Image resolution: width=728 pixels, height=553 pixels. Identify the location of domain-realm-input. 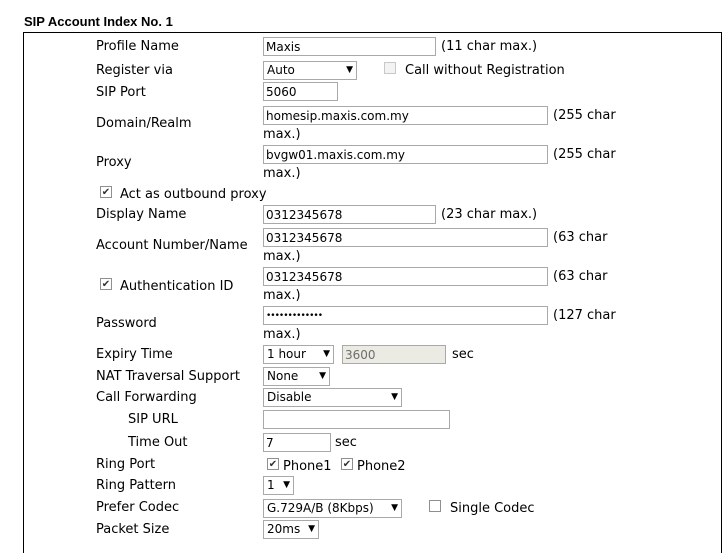
(405, 115).